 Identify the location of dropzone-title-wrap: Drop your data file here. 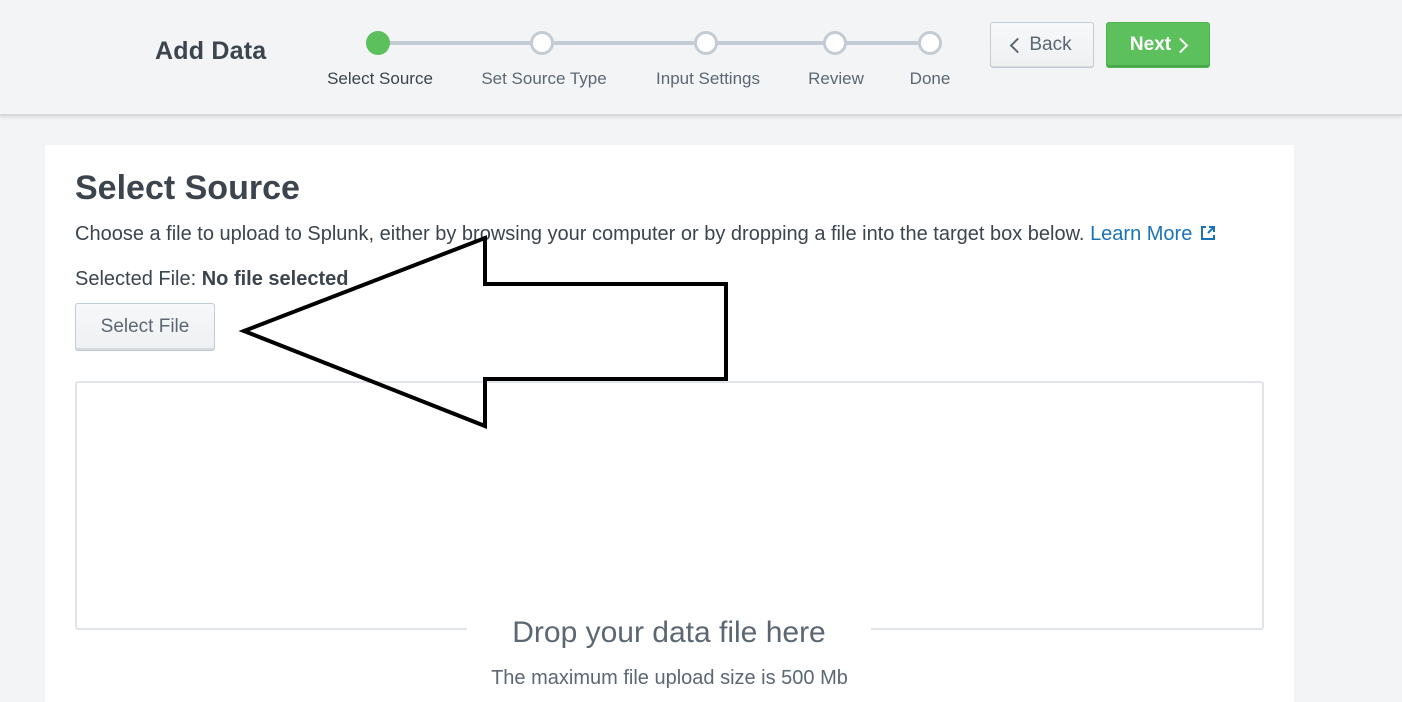
(669, 633).